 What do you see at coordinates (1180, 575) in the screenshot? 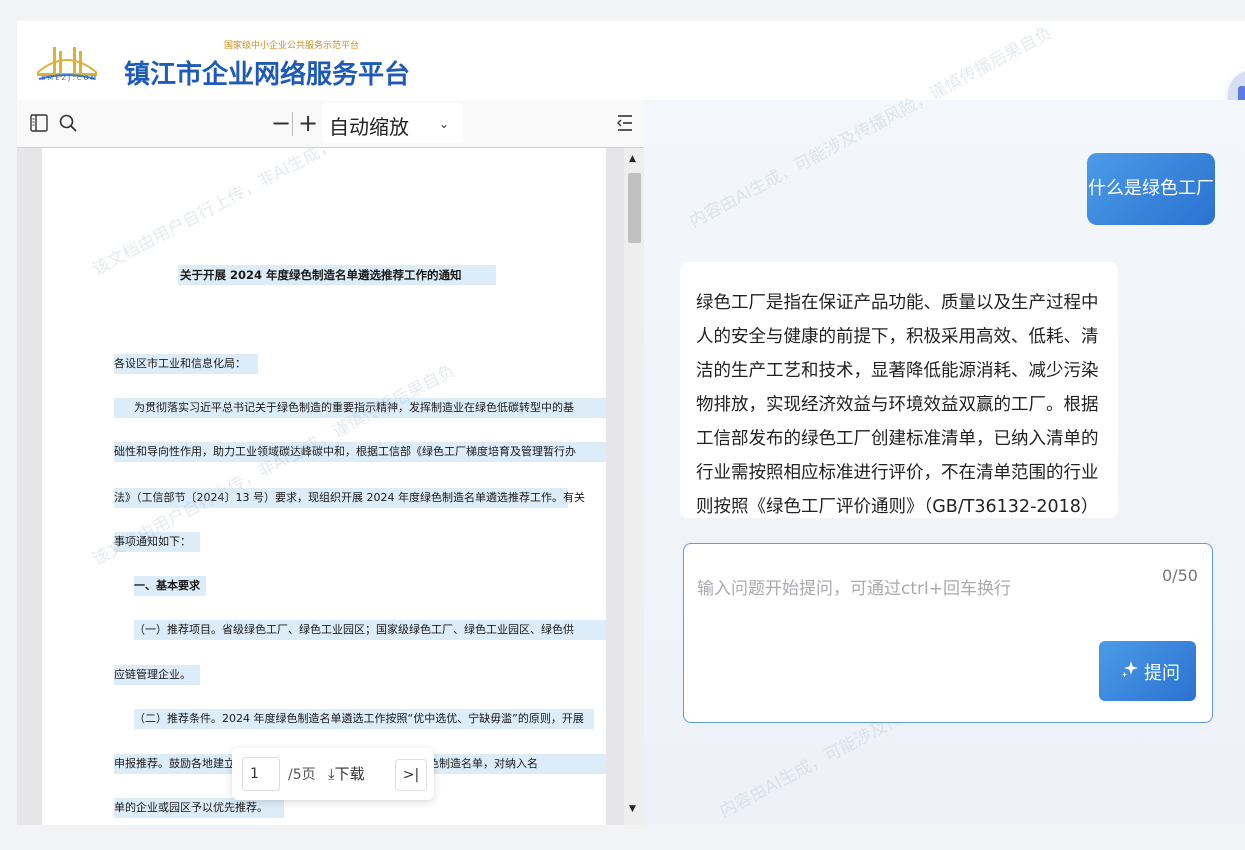
I see `char-counter: 0/50` at bounding box center [1180, 575].